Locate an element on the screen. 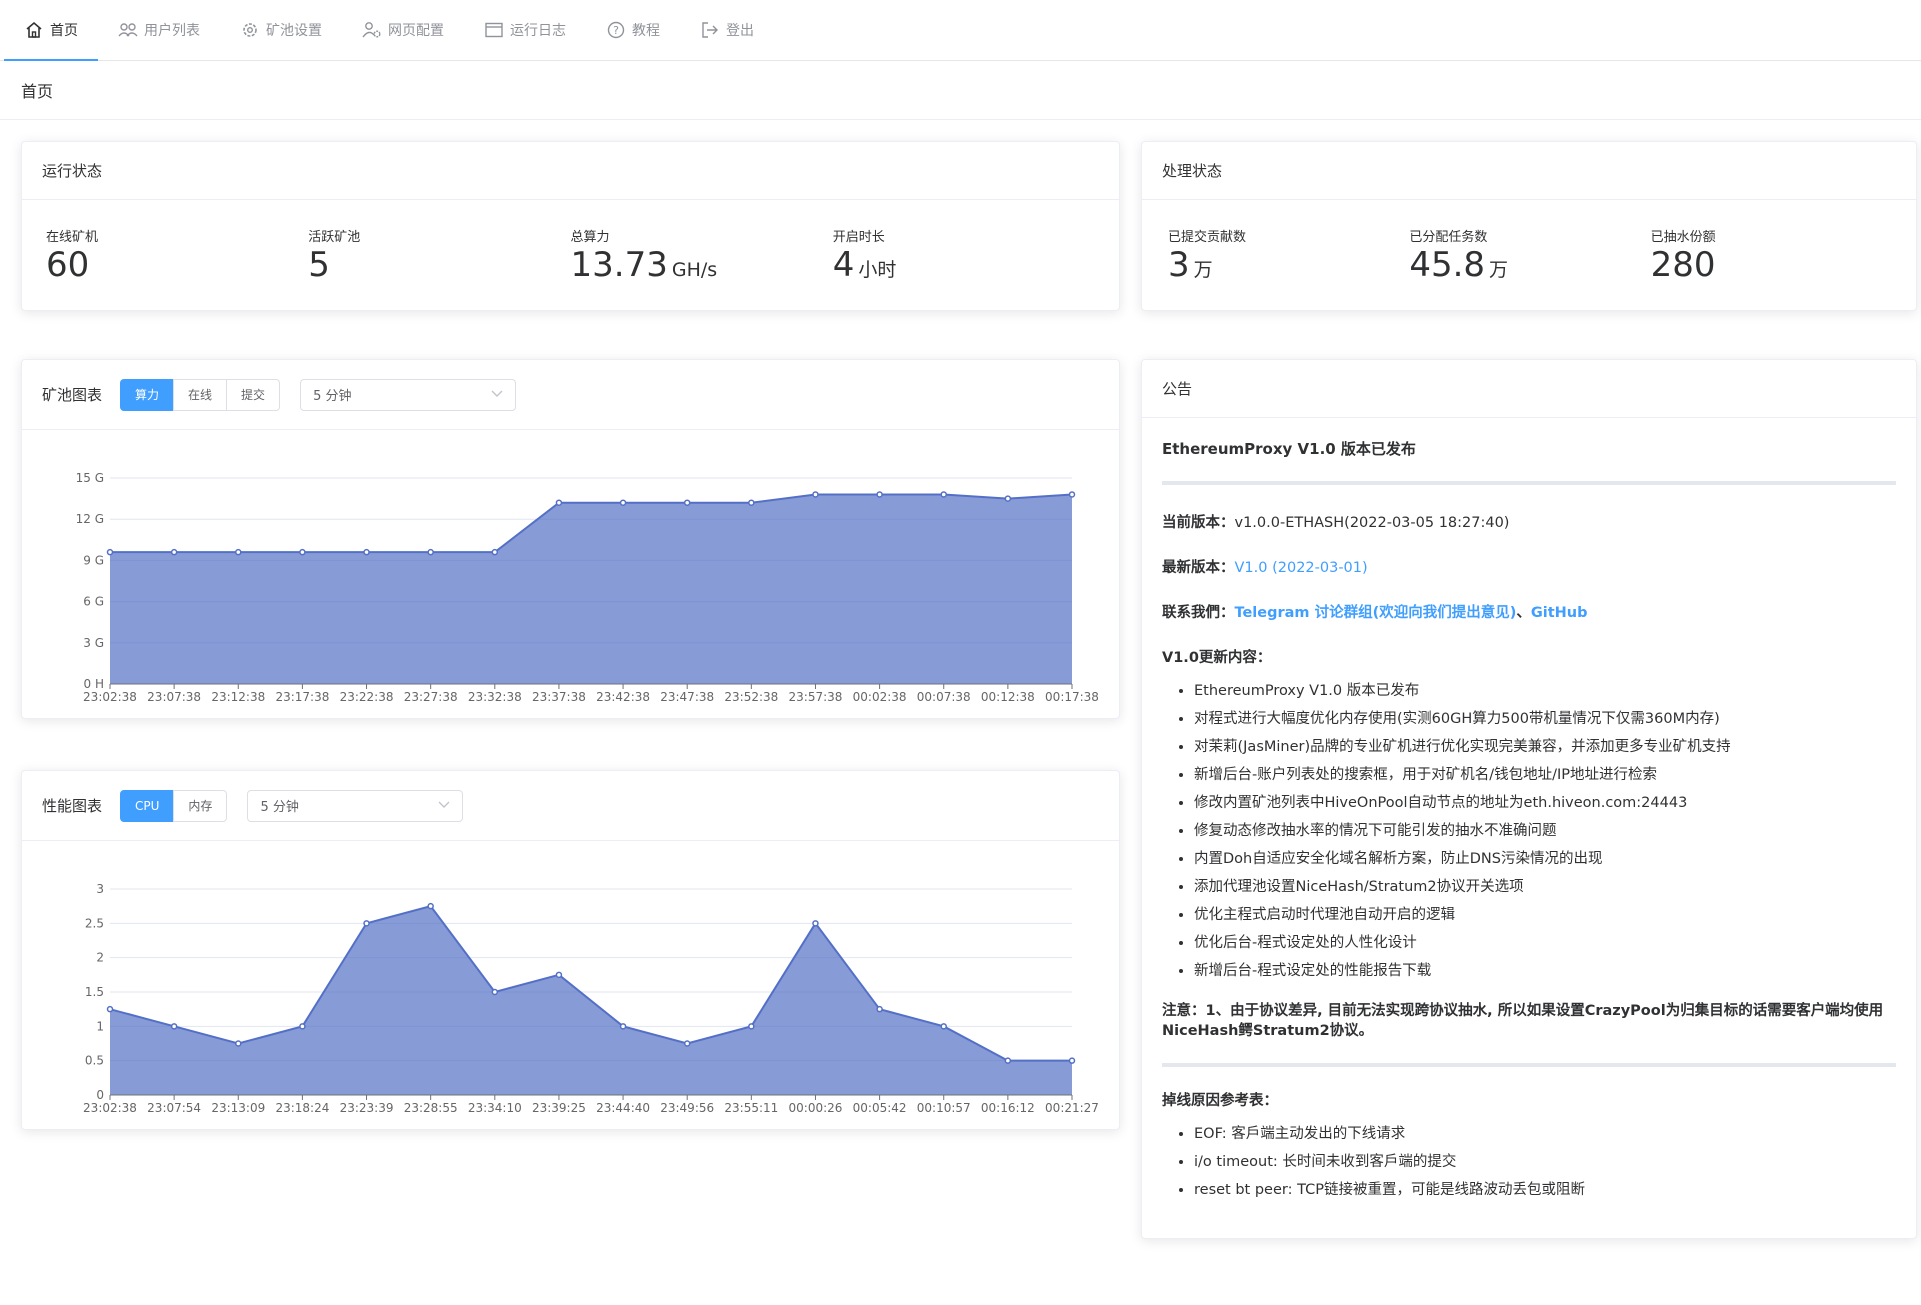 The height and width of the screenshot is (1305, 1921). current-version-value: v1.0.0-ETHASH(2022-03-05 18:27:40) is located at coordinates (1372, 523).